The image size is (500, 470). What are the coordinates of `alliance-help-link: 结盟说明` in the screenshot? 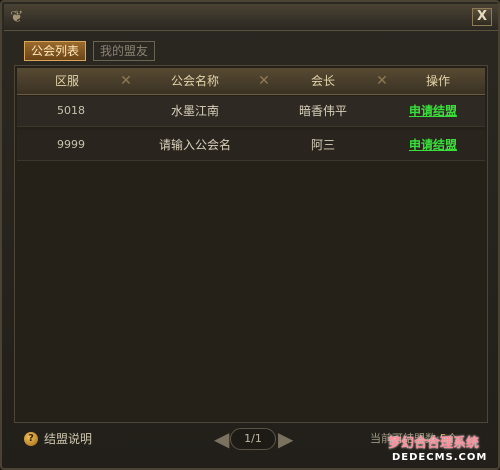 It's located at (68, 439).